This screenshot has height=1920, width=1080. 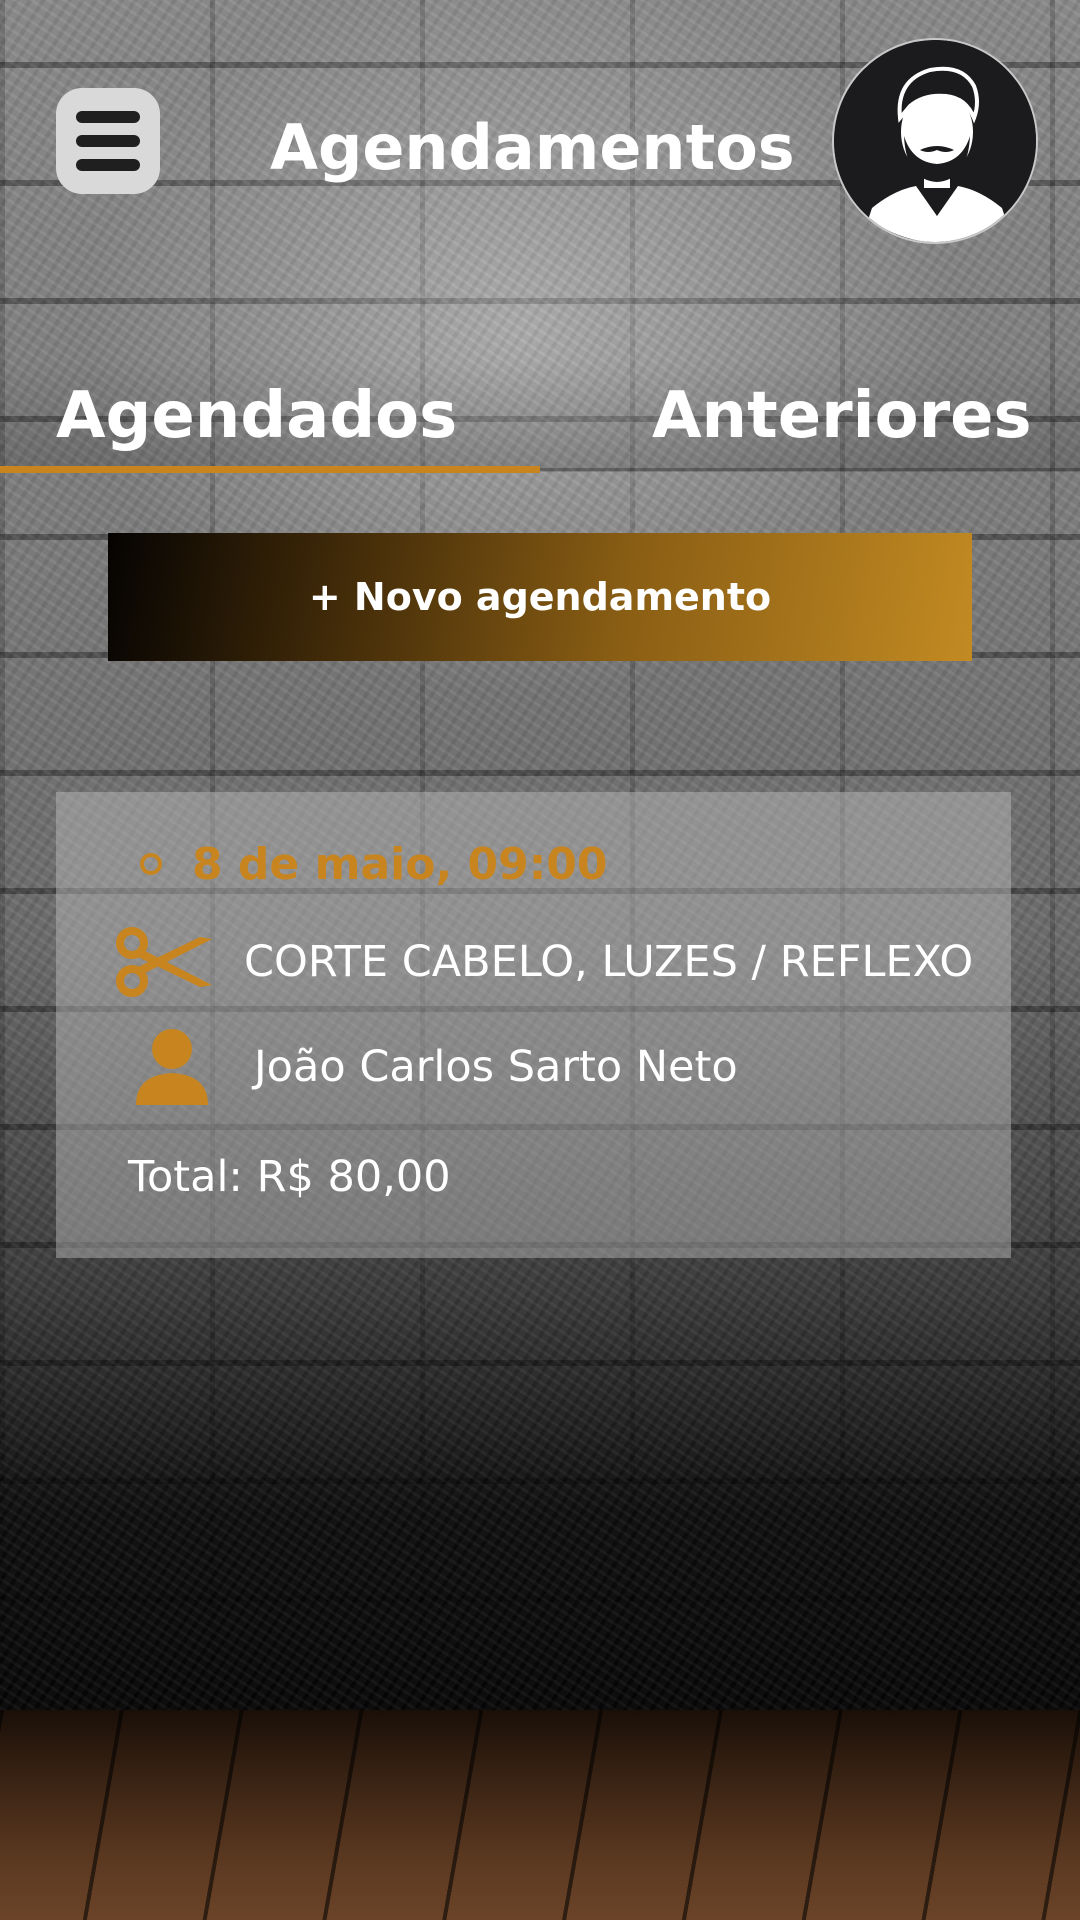 What do you see at coordinates (810, 469) in the screenshot?
I see `tab-divider` at bounding box center [810, 469].